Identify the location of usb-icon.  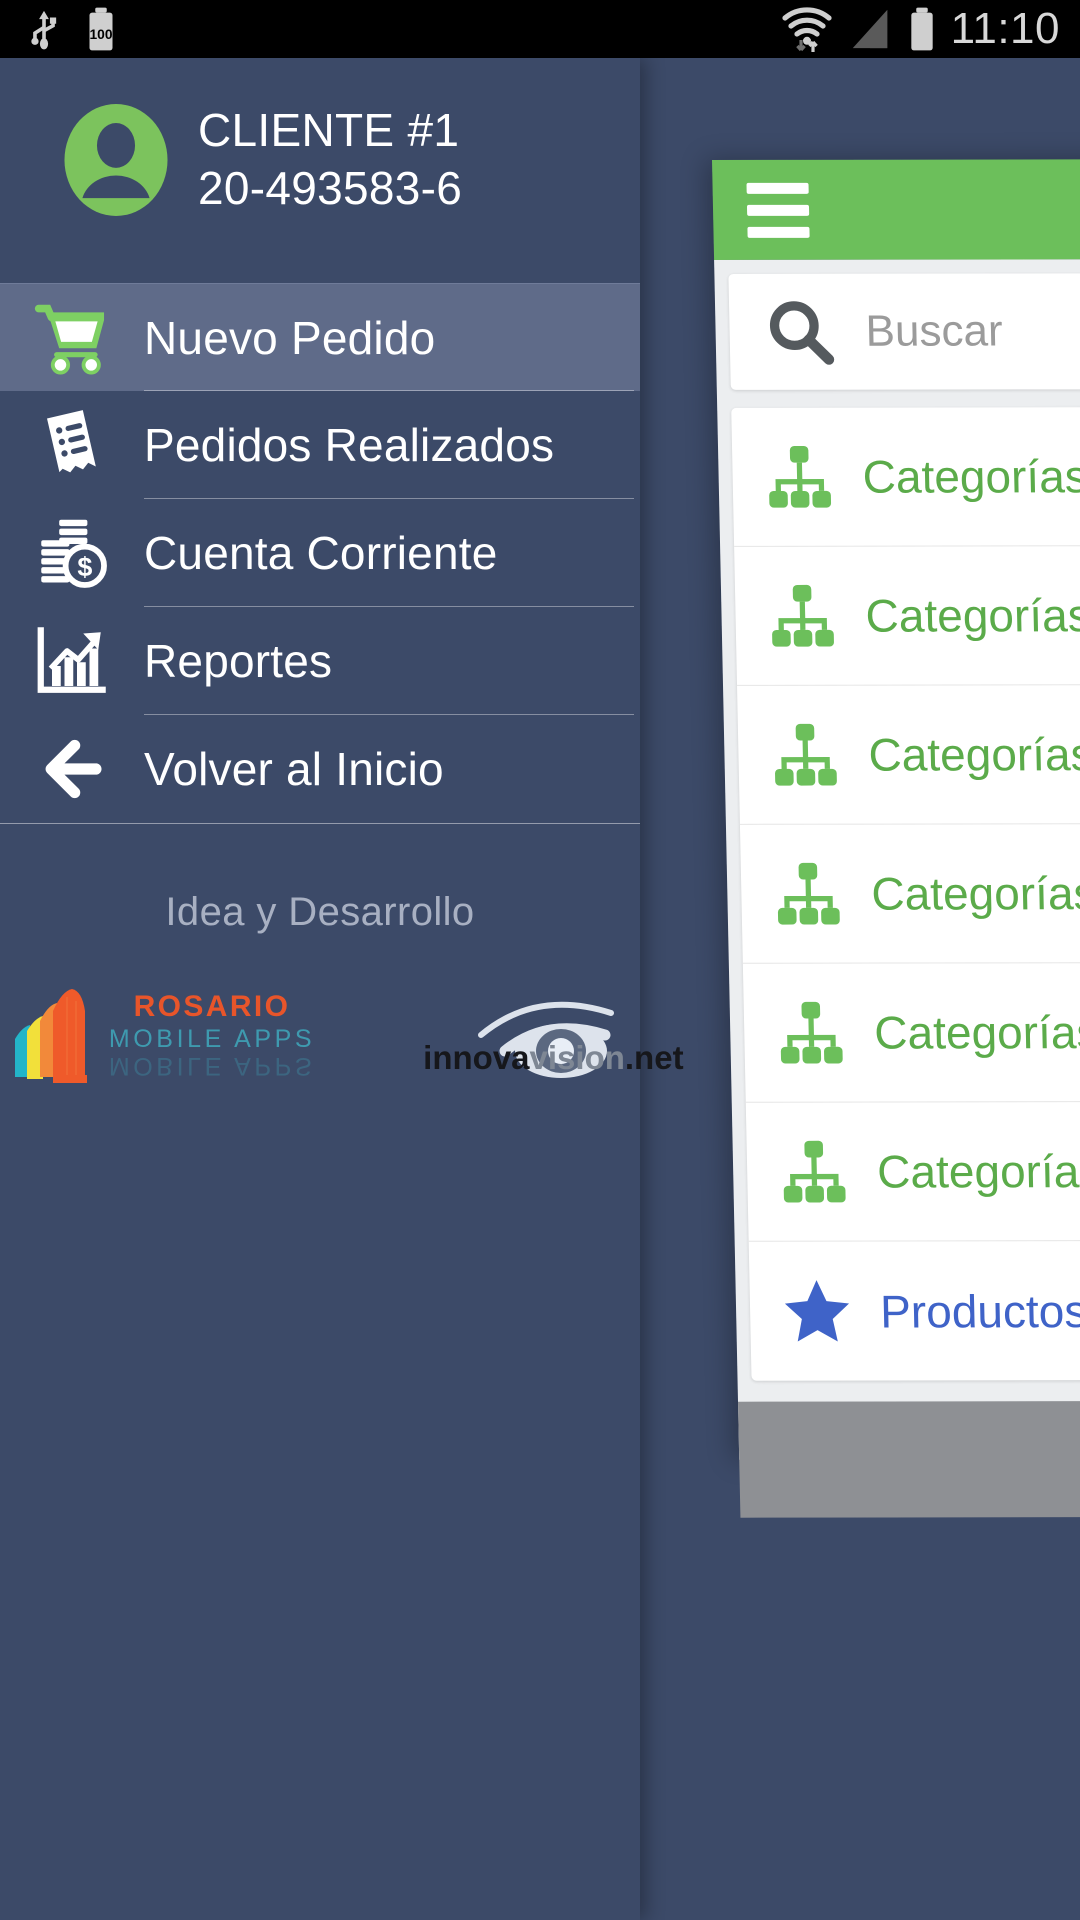
(44, 30).